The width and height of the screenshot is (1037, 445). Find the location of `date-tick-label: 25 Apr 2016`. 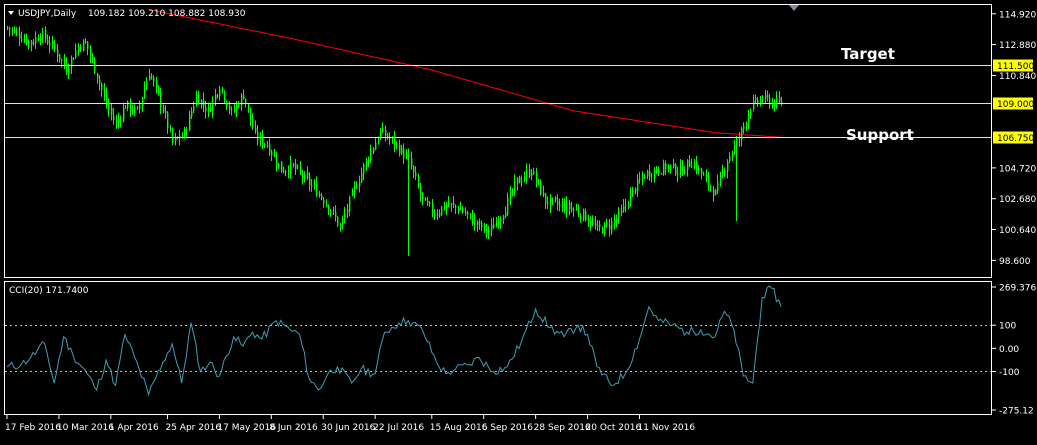

date-tick-label: 25 Apr 2016 is located at coordinates (193, 428).